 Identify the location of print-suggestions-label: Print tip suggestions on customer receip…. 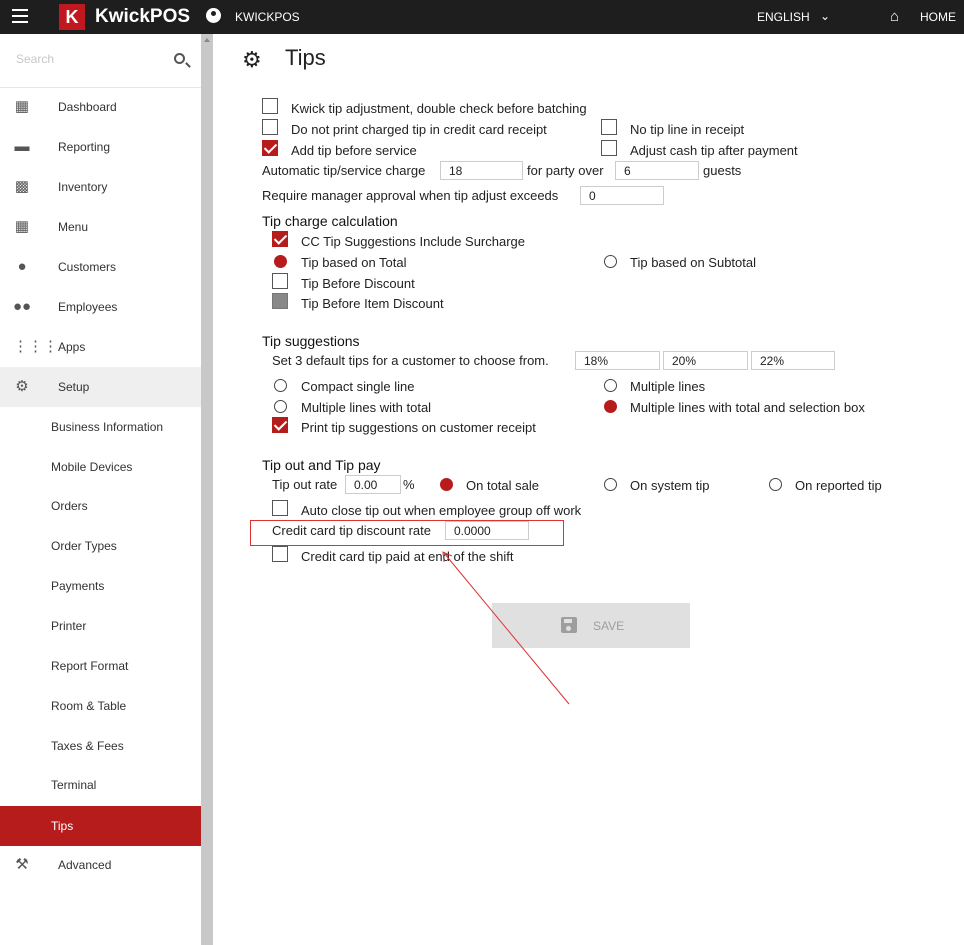
(418, 427).